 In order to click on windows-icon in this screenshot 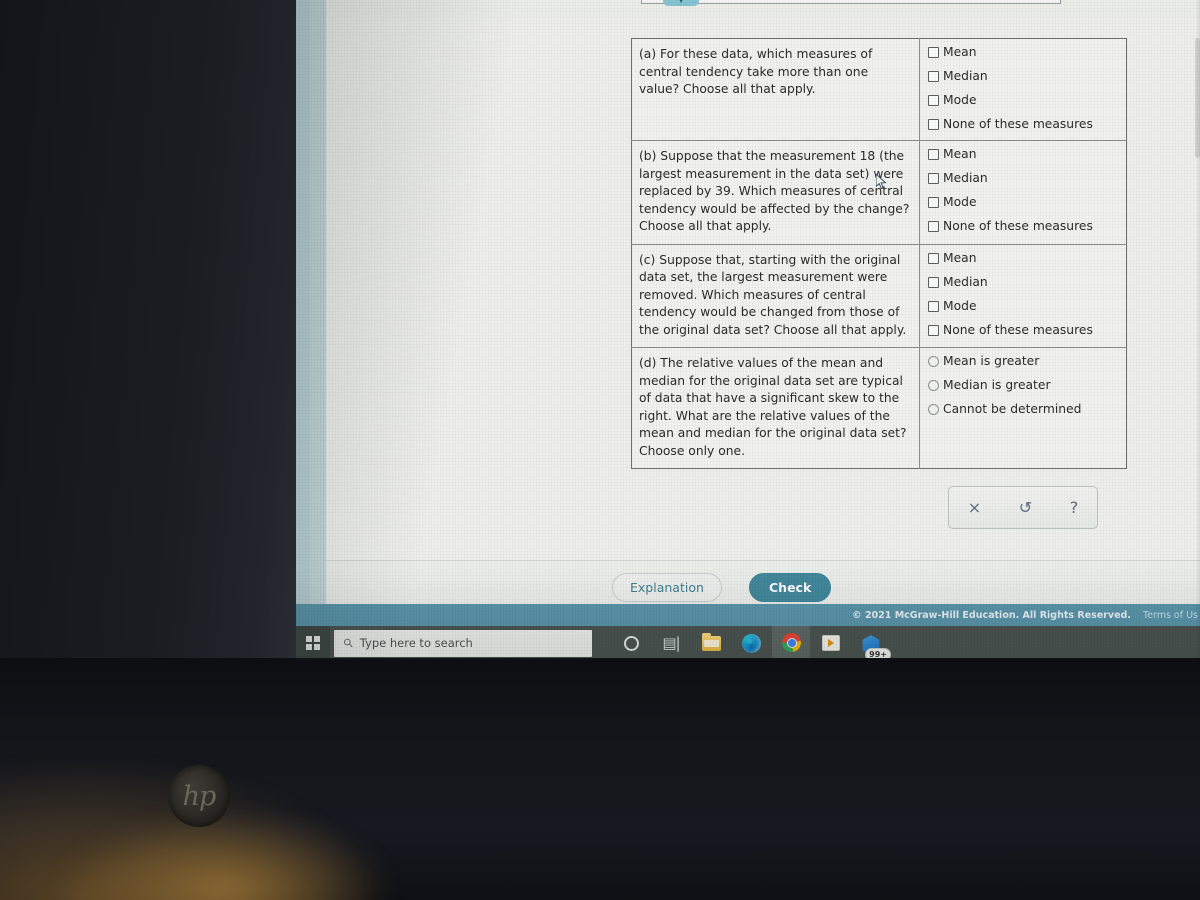, I will do `click(313, 643)`.